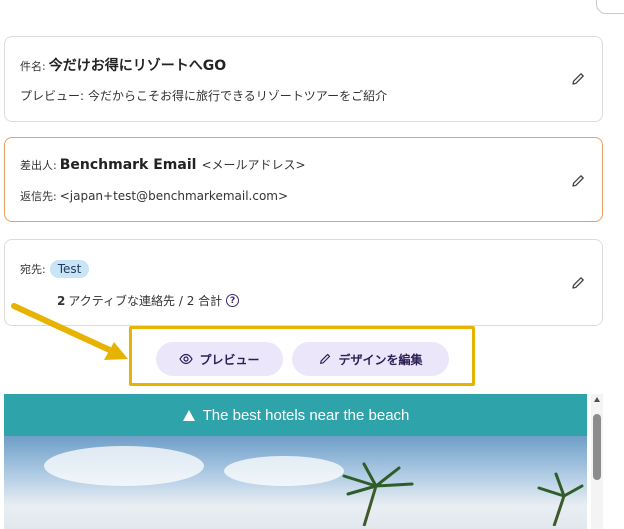 Image resolution: width=624 pixels, height=529 pixels. I want to click on from-name: Benchmark Email, so click(128, 165).